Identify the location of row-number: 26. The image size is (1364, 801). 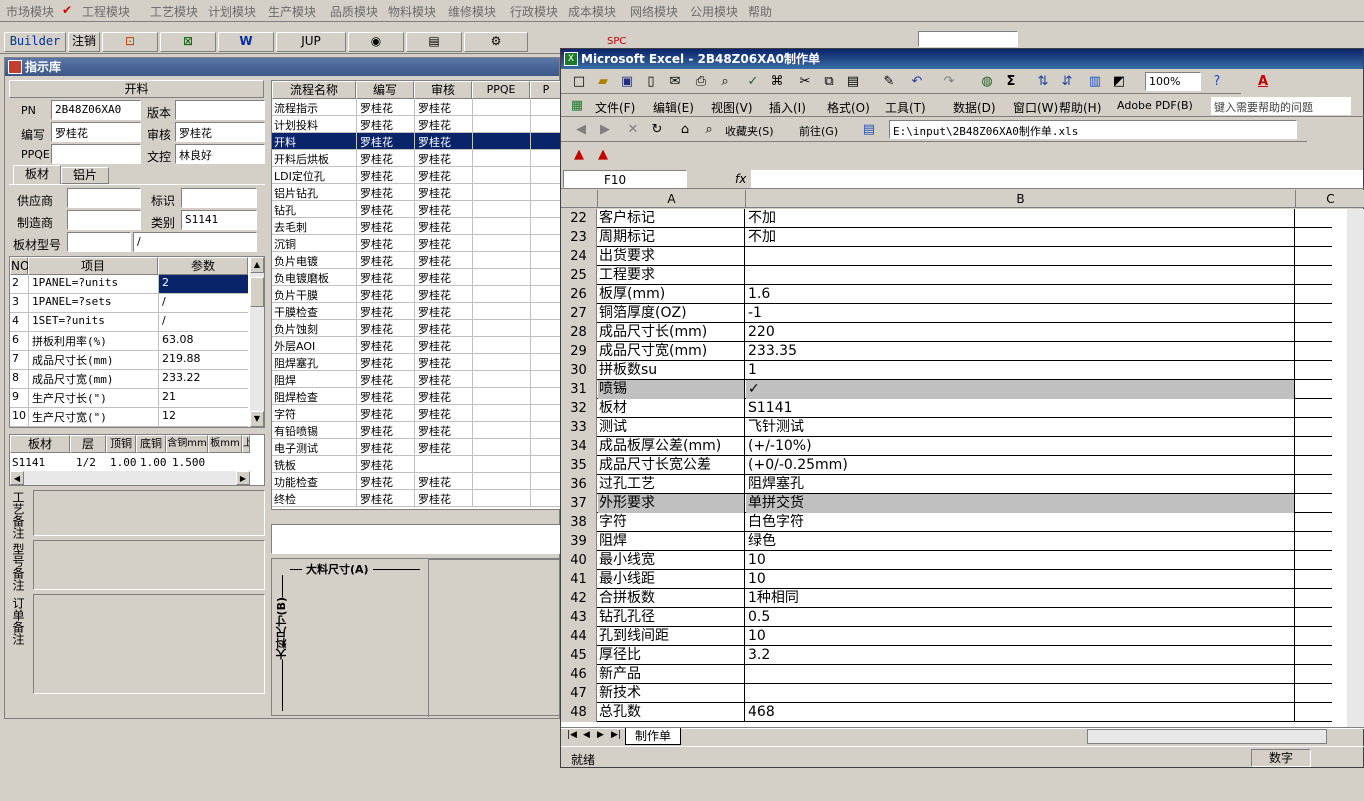
(579, 294).